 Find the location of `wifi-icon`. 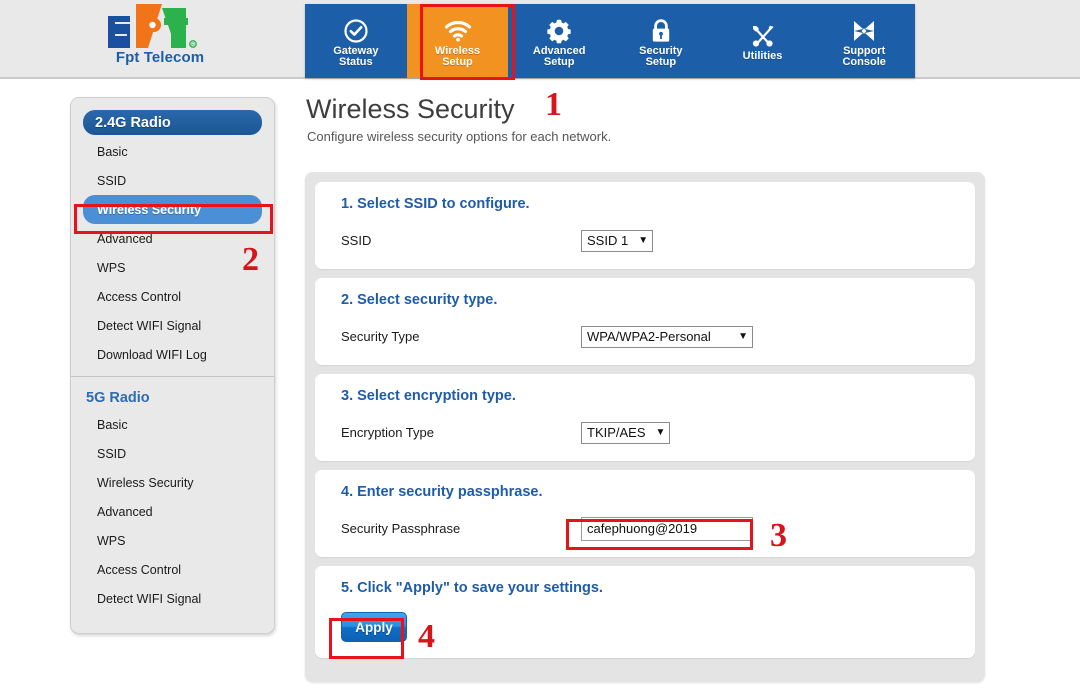

wifi-icon is located at coordinates (458, 31).